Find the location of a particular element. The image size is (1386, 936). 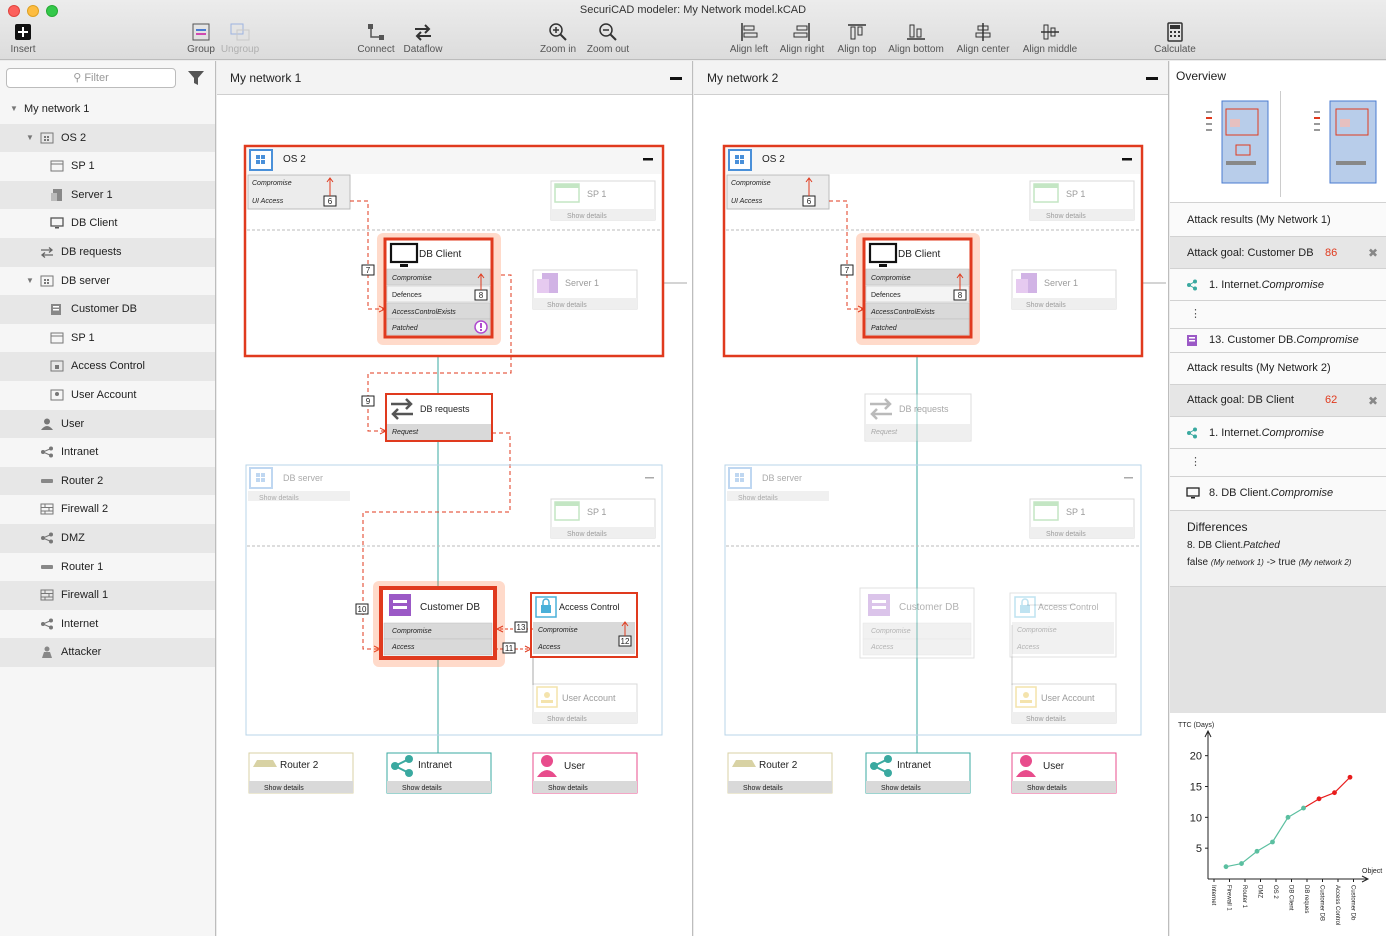

sidebar-item-user-account: User Account is located at coordinates (107, 395).